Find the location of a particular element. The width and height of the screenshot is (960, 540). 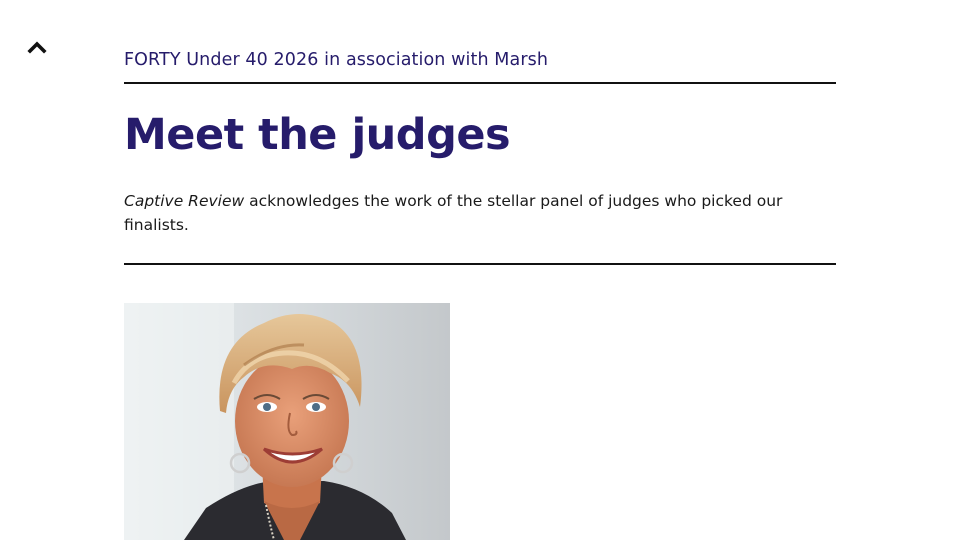

divider-bottom is located at coordinates (480, 264).